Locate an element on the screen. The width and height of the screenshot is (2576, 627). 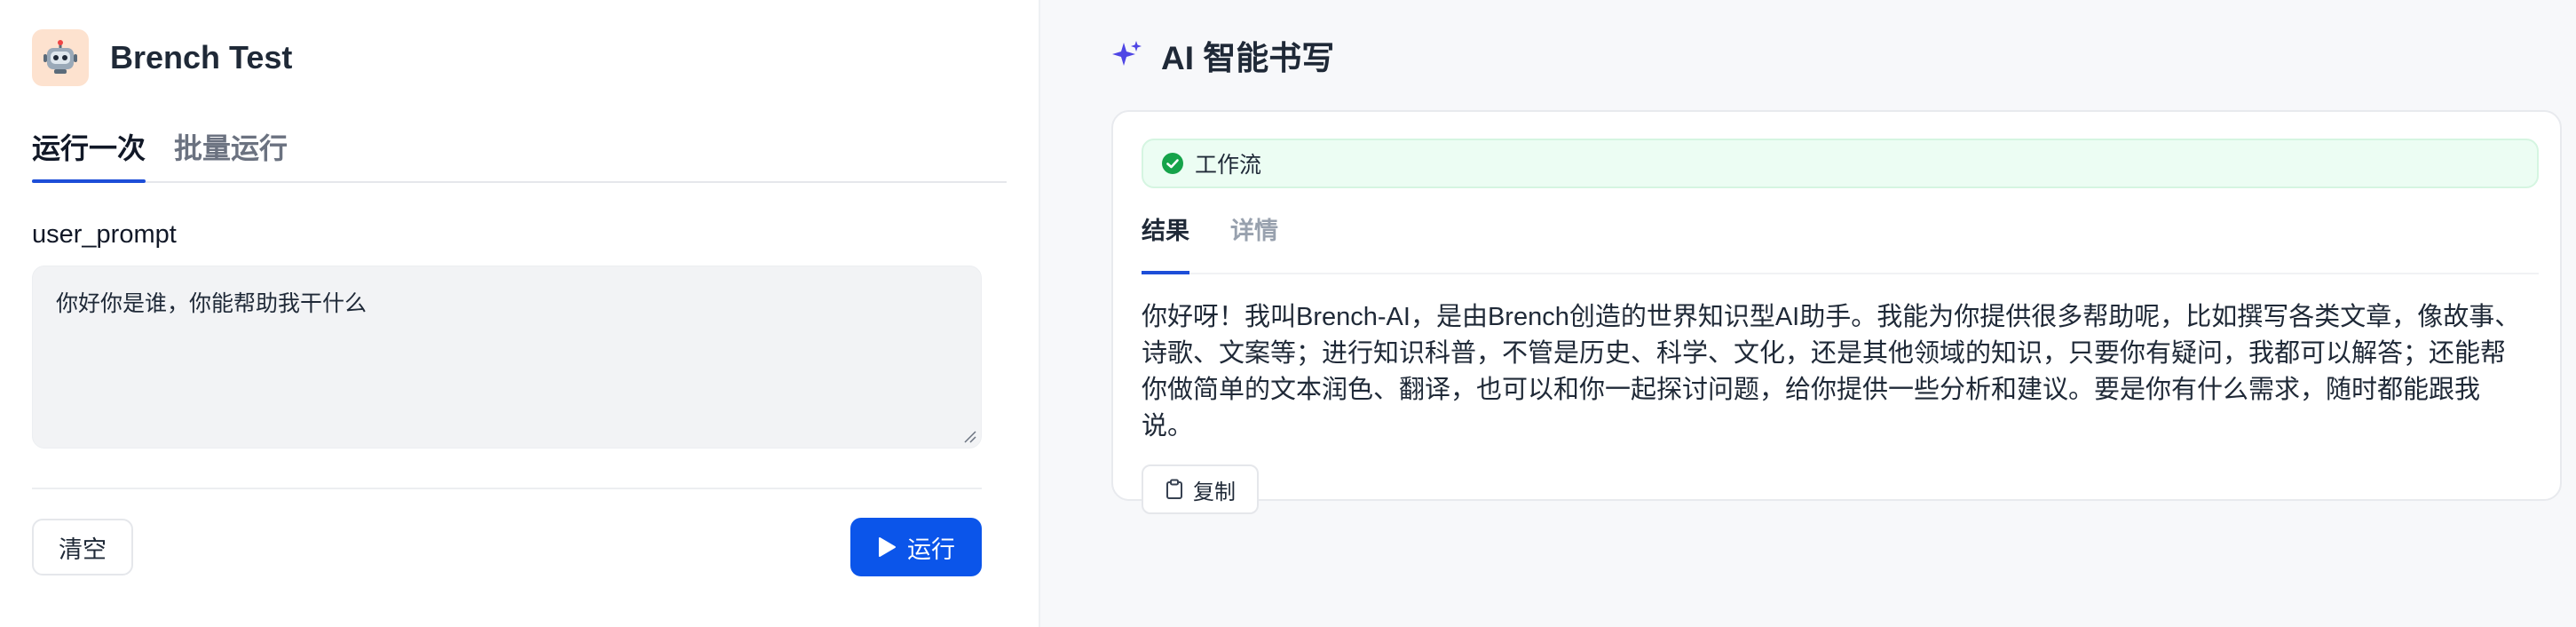
tab-details: 详情 is located at coordinates (1254, 238).